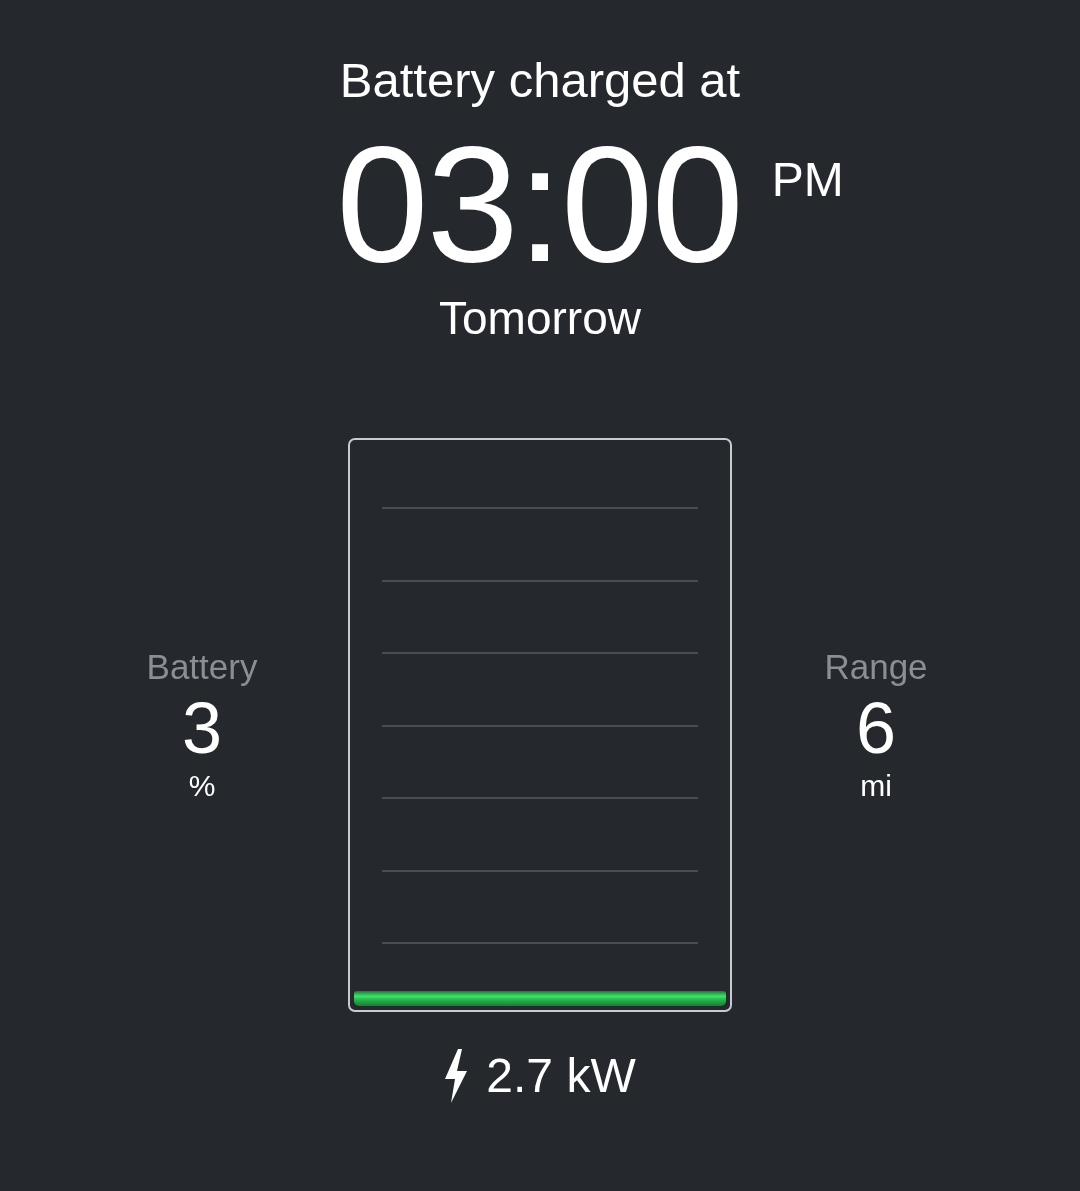  What do you see at coordinates (540, 80) in the screenshot?
I see `charge-title: Battery charged at` at bounding box center [540, 80].